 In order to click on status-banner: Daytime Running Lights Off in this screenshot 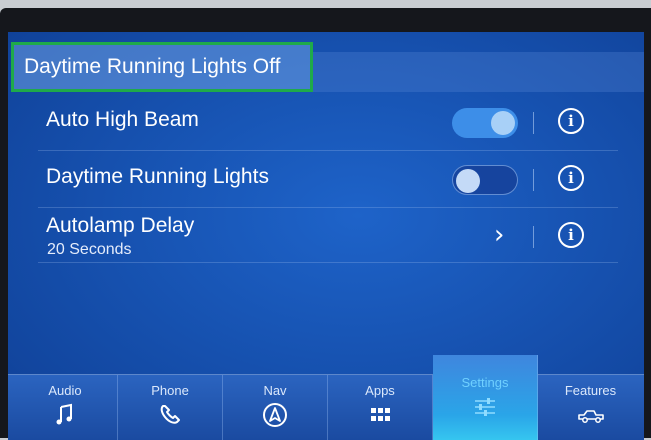, I will do `click(162, 67)`.